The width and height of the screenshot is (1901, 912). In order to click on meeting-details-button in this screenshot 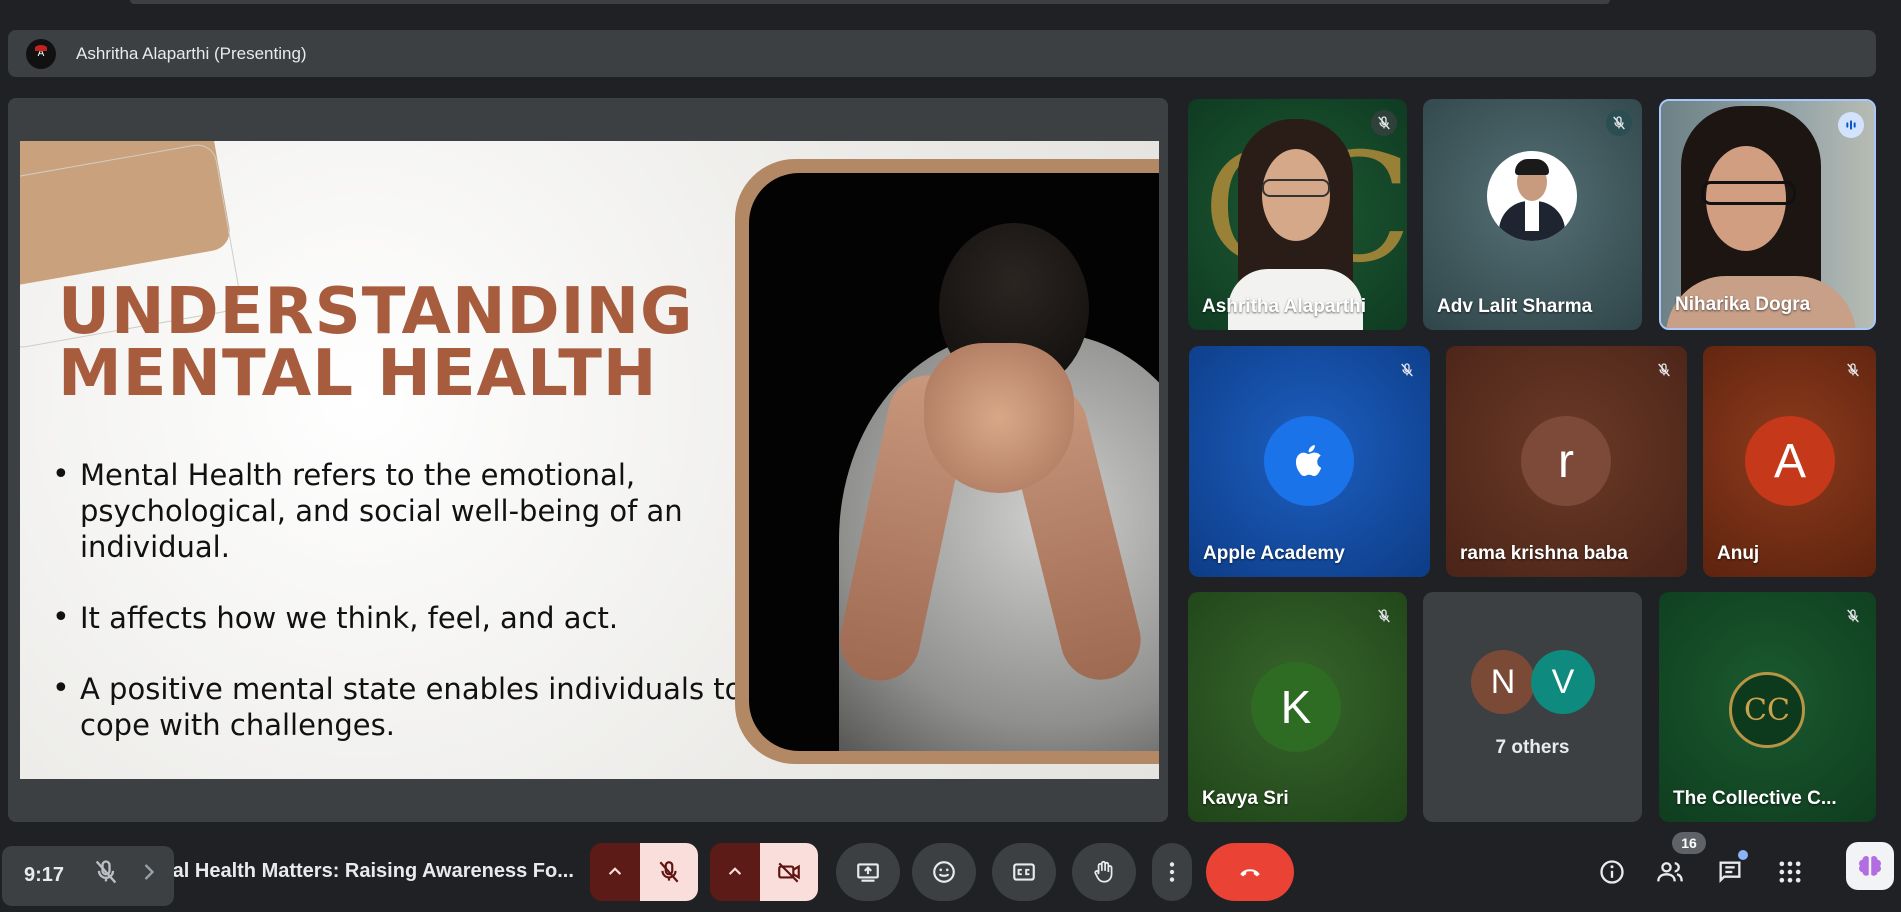, I will do `click(1612, 872)`.